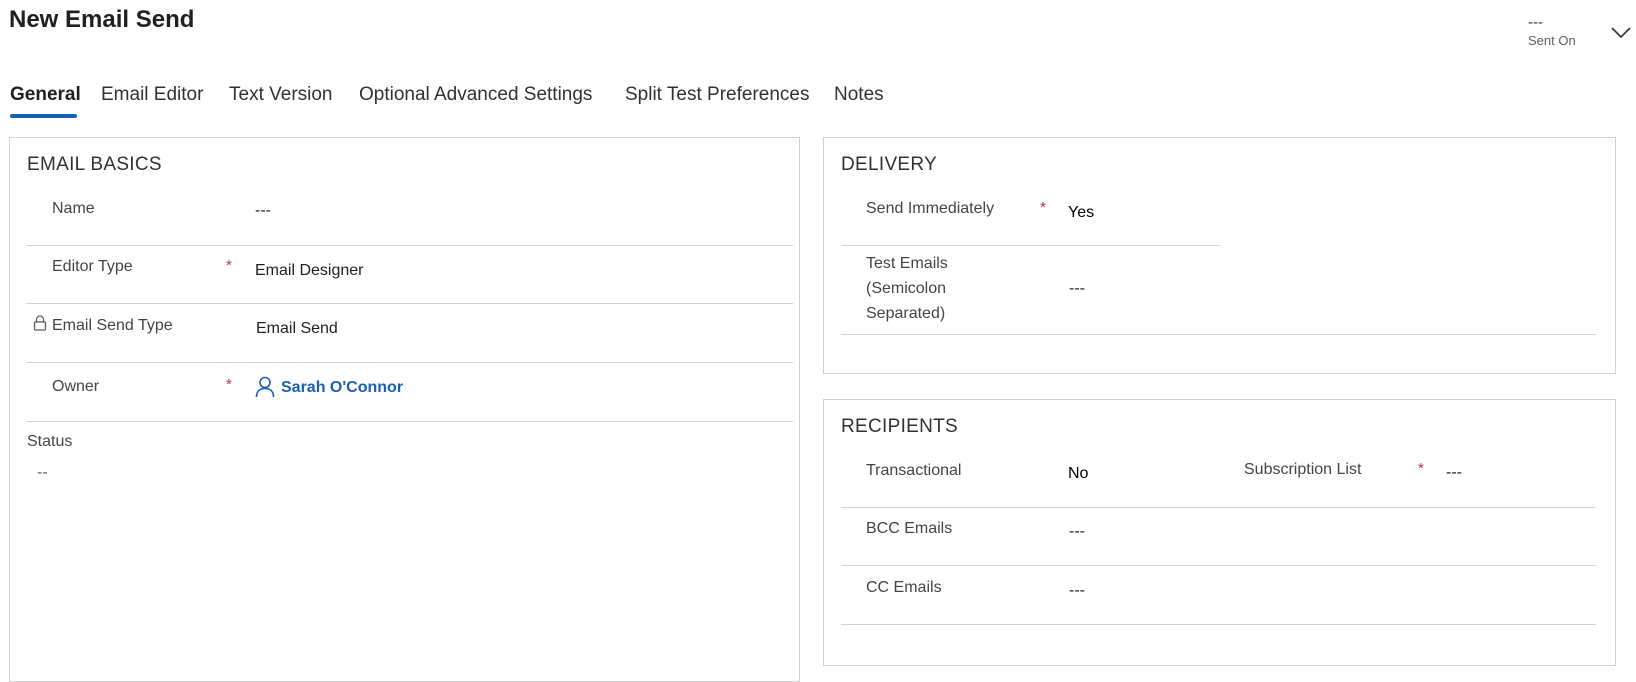  What do you see at coordinates (1077, 289) in the screenshot?
I see `test-emails-field: ---` at bounding box center [1077, 289].